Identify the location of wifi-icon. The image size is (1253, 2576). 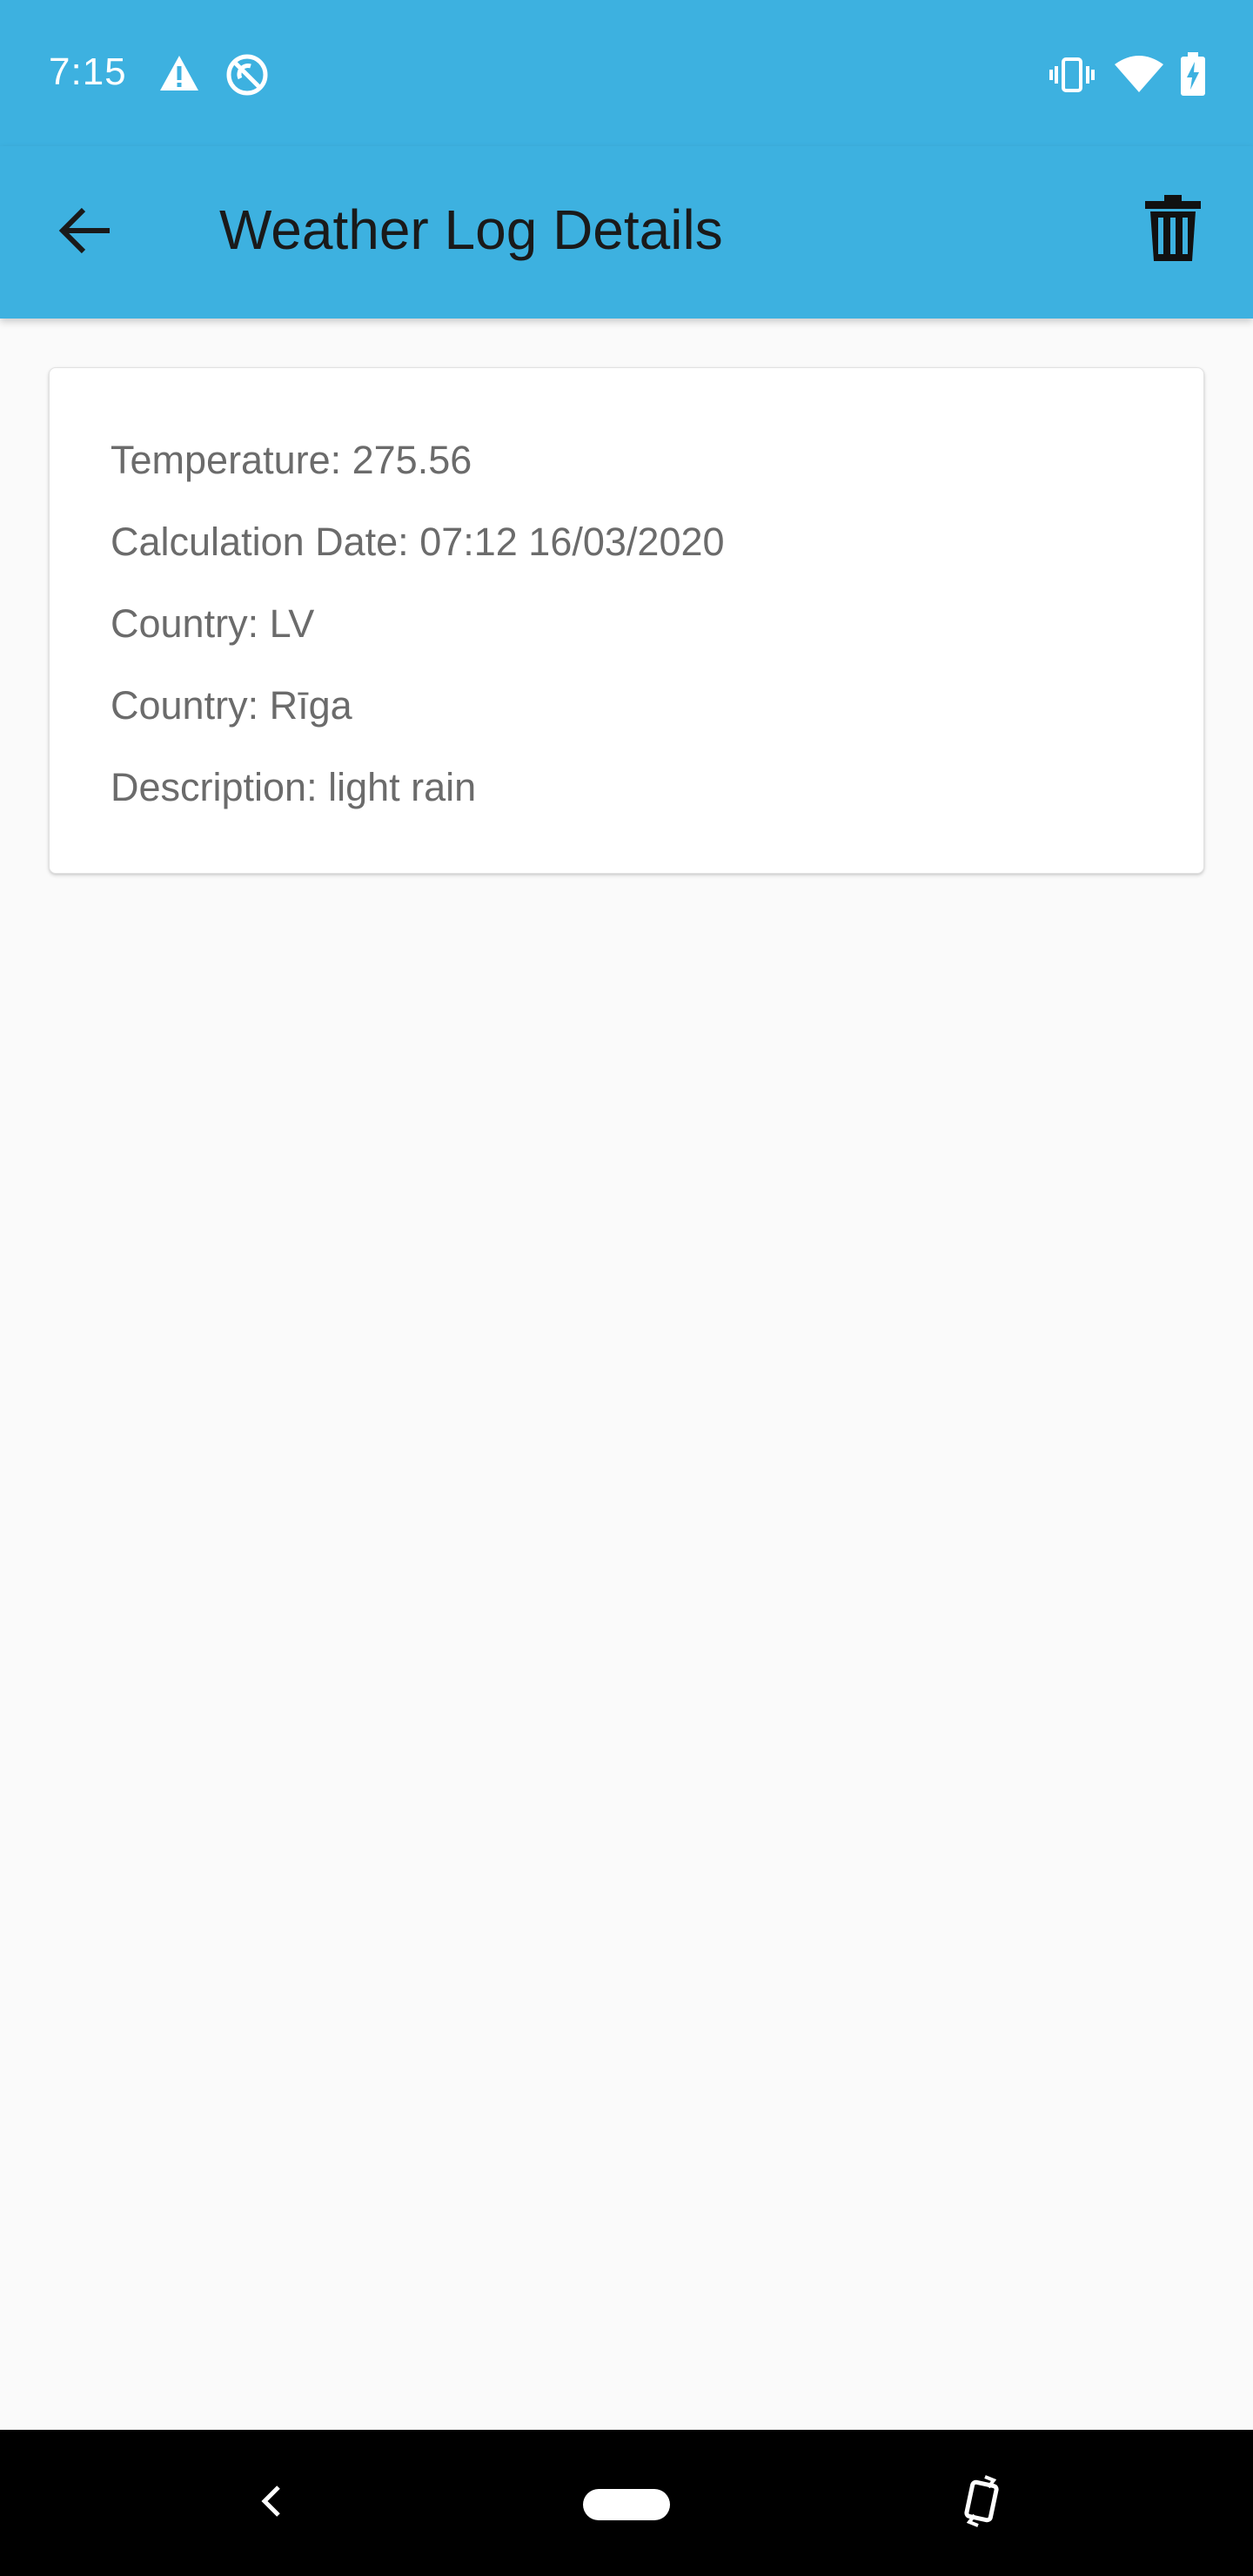
(1139, 76).